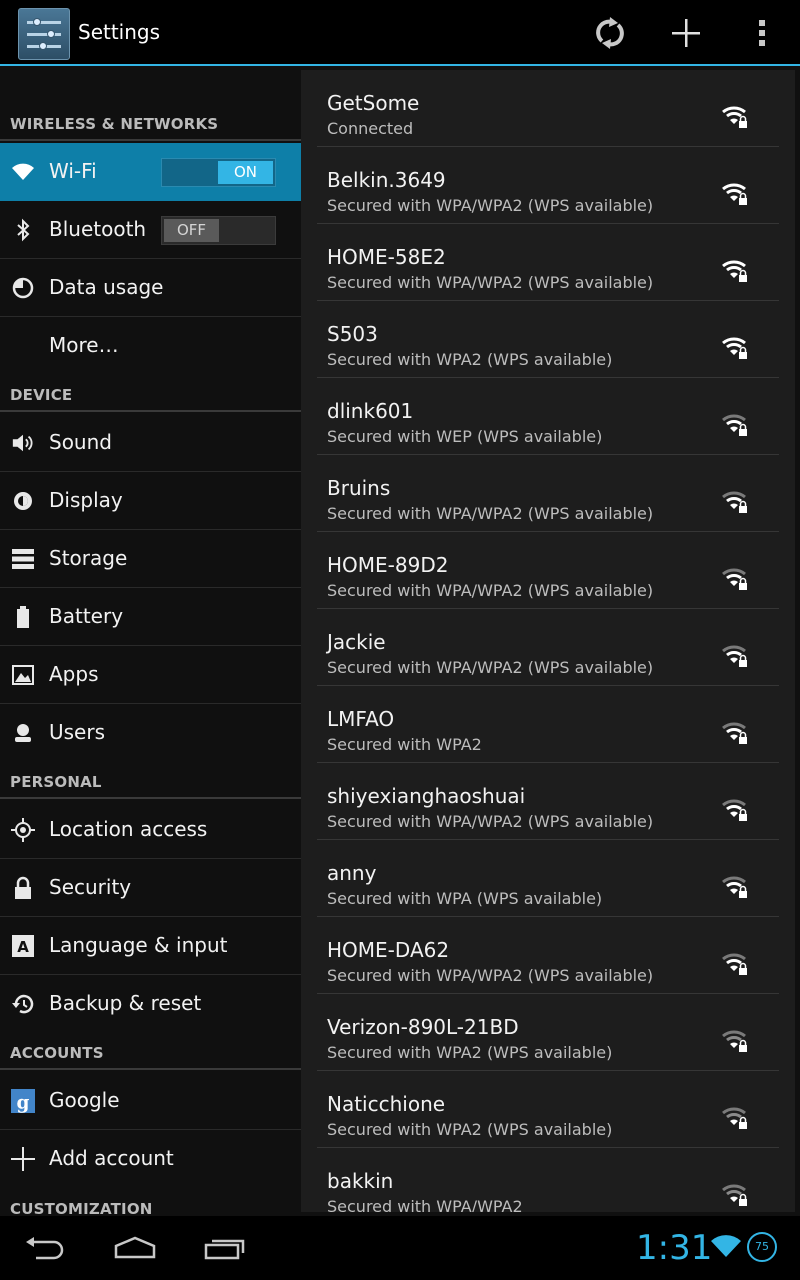  I want to click on brightness-icon, so click(23, 501).